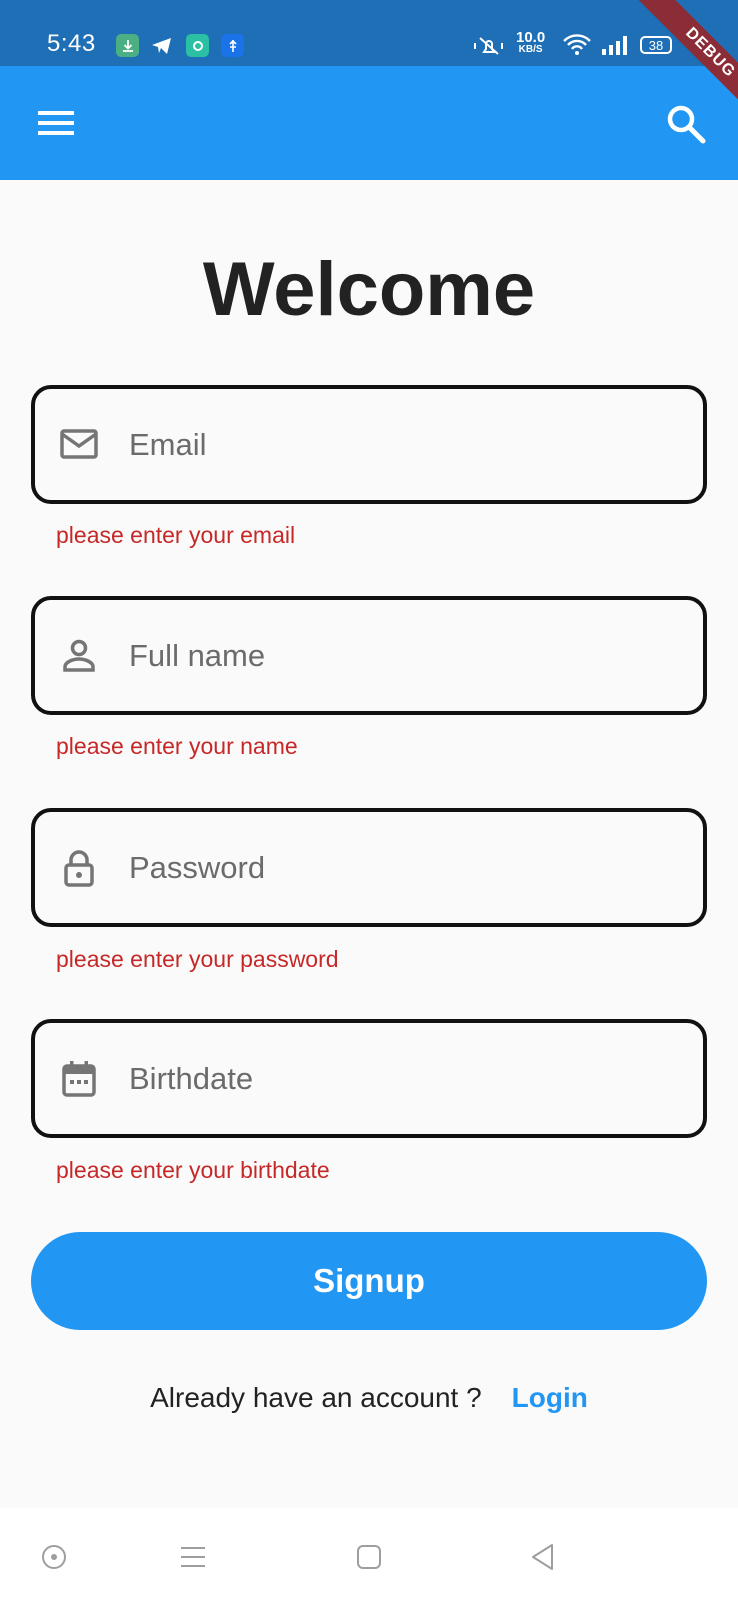 This screenshot has height=1600, width=738. I want to click on login-prompt-text: Already have an account ?, so click(316, 1397).